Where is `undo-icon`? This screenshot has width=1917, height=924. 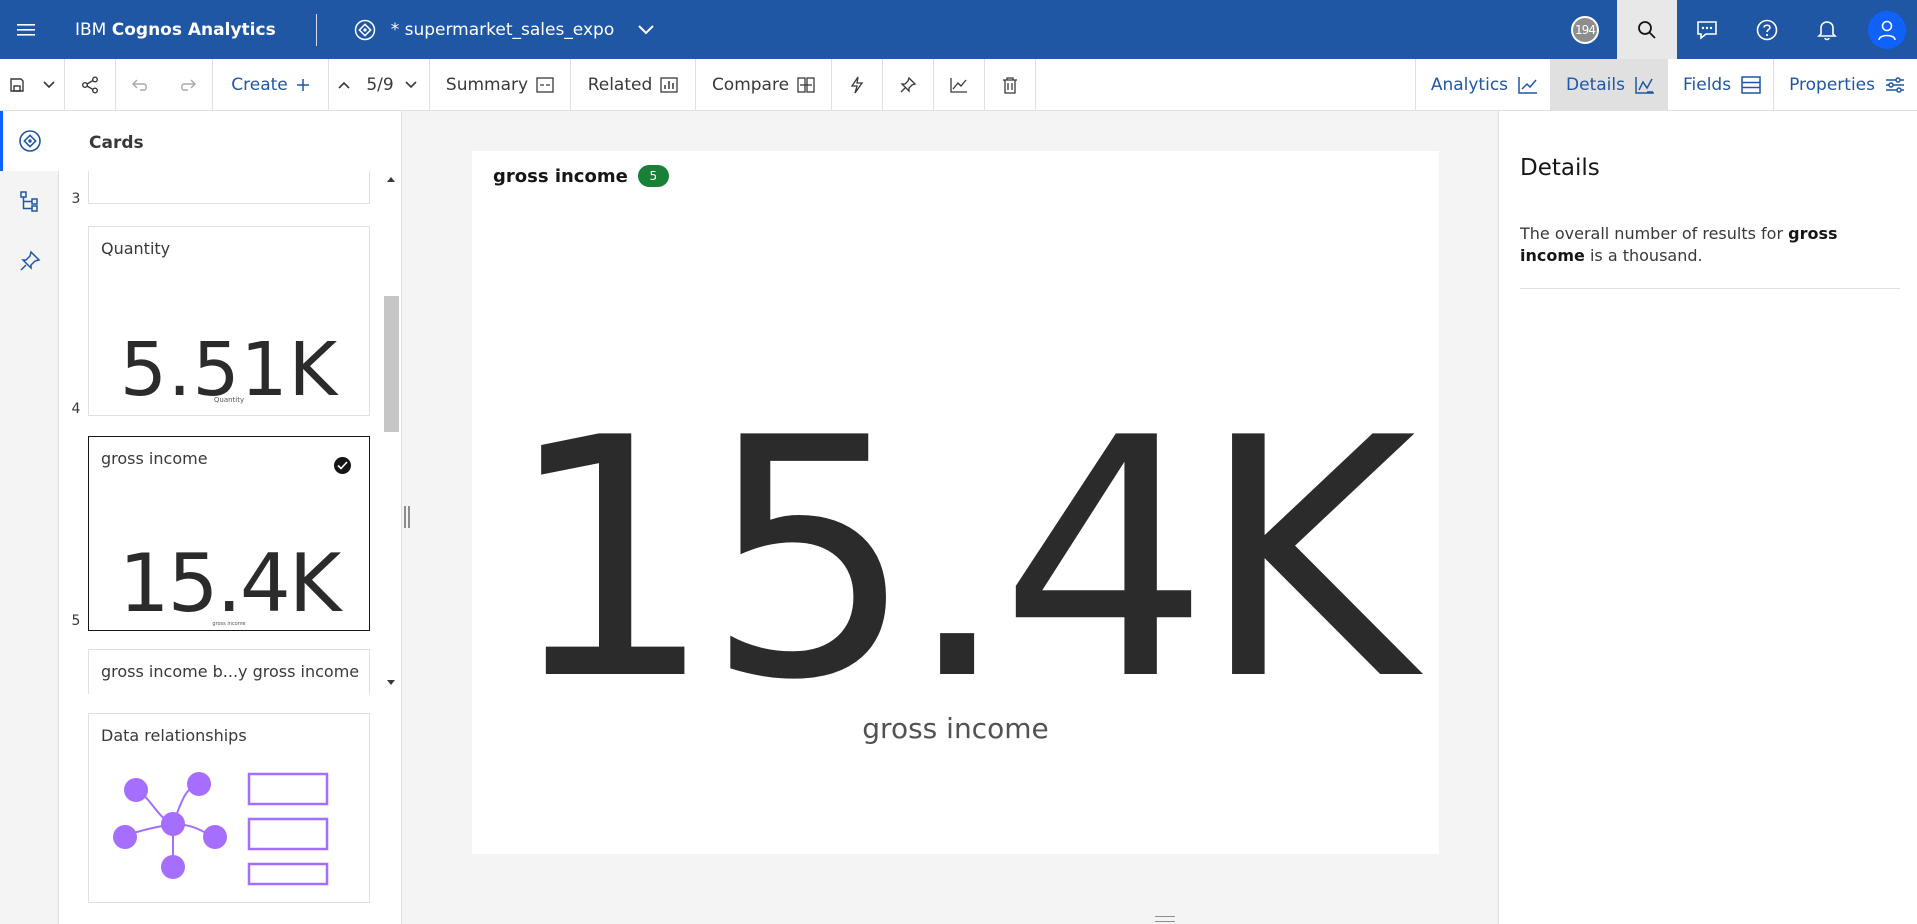 undo-icon is located at coordinates (139, 85).